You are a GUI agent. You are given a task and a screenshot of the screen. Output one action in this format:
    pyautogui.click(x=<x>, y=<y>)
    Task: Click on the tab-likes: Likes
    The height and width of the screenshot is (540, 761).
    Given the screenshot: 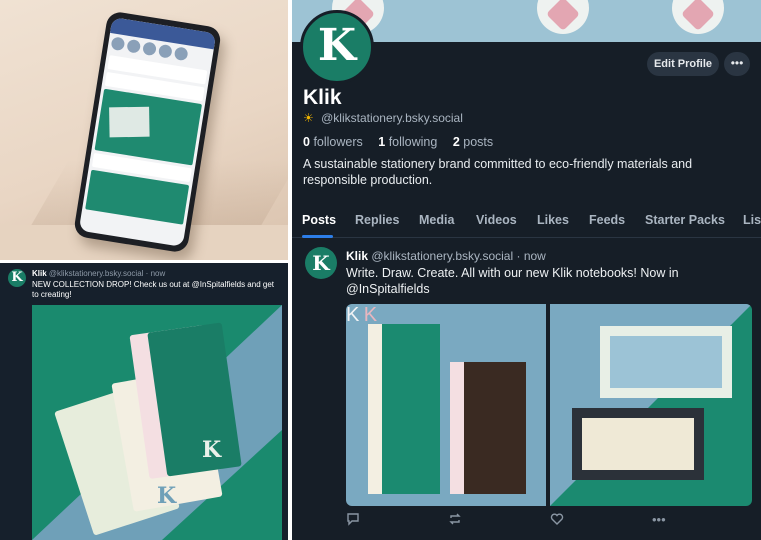 What is the action you would take?
    pyautogui.click(x=553, y=220)
    